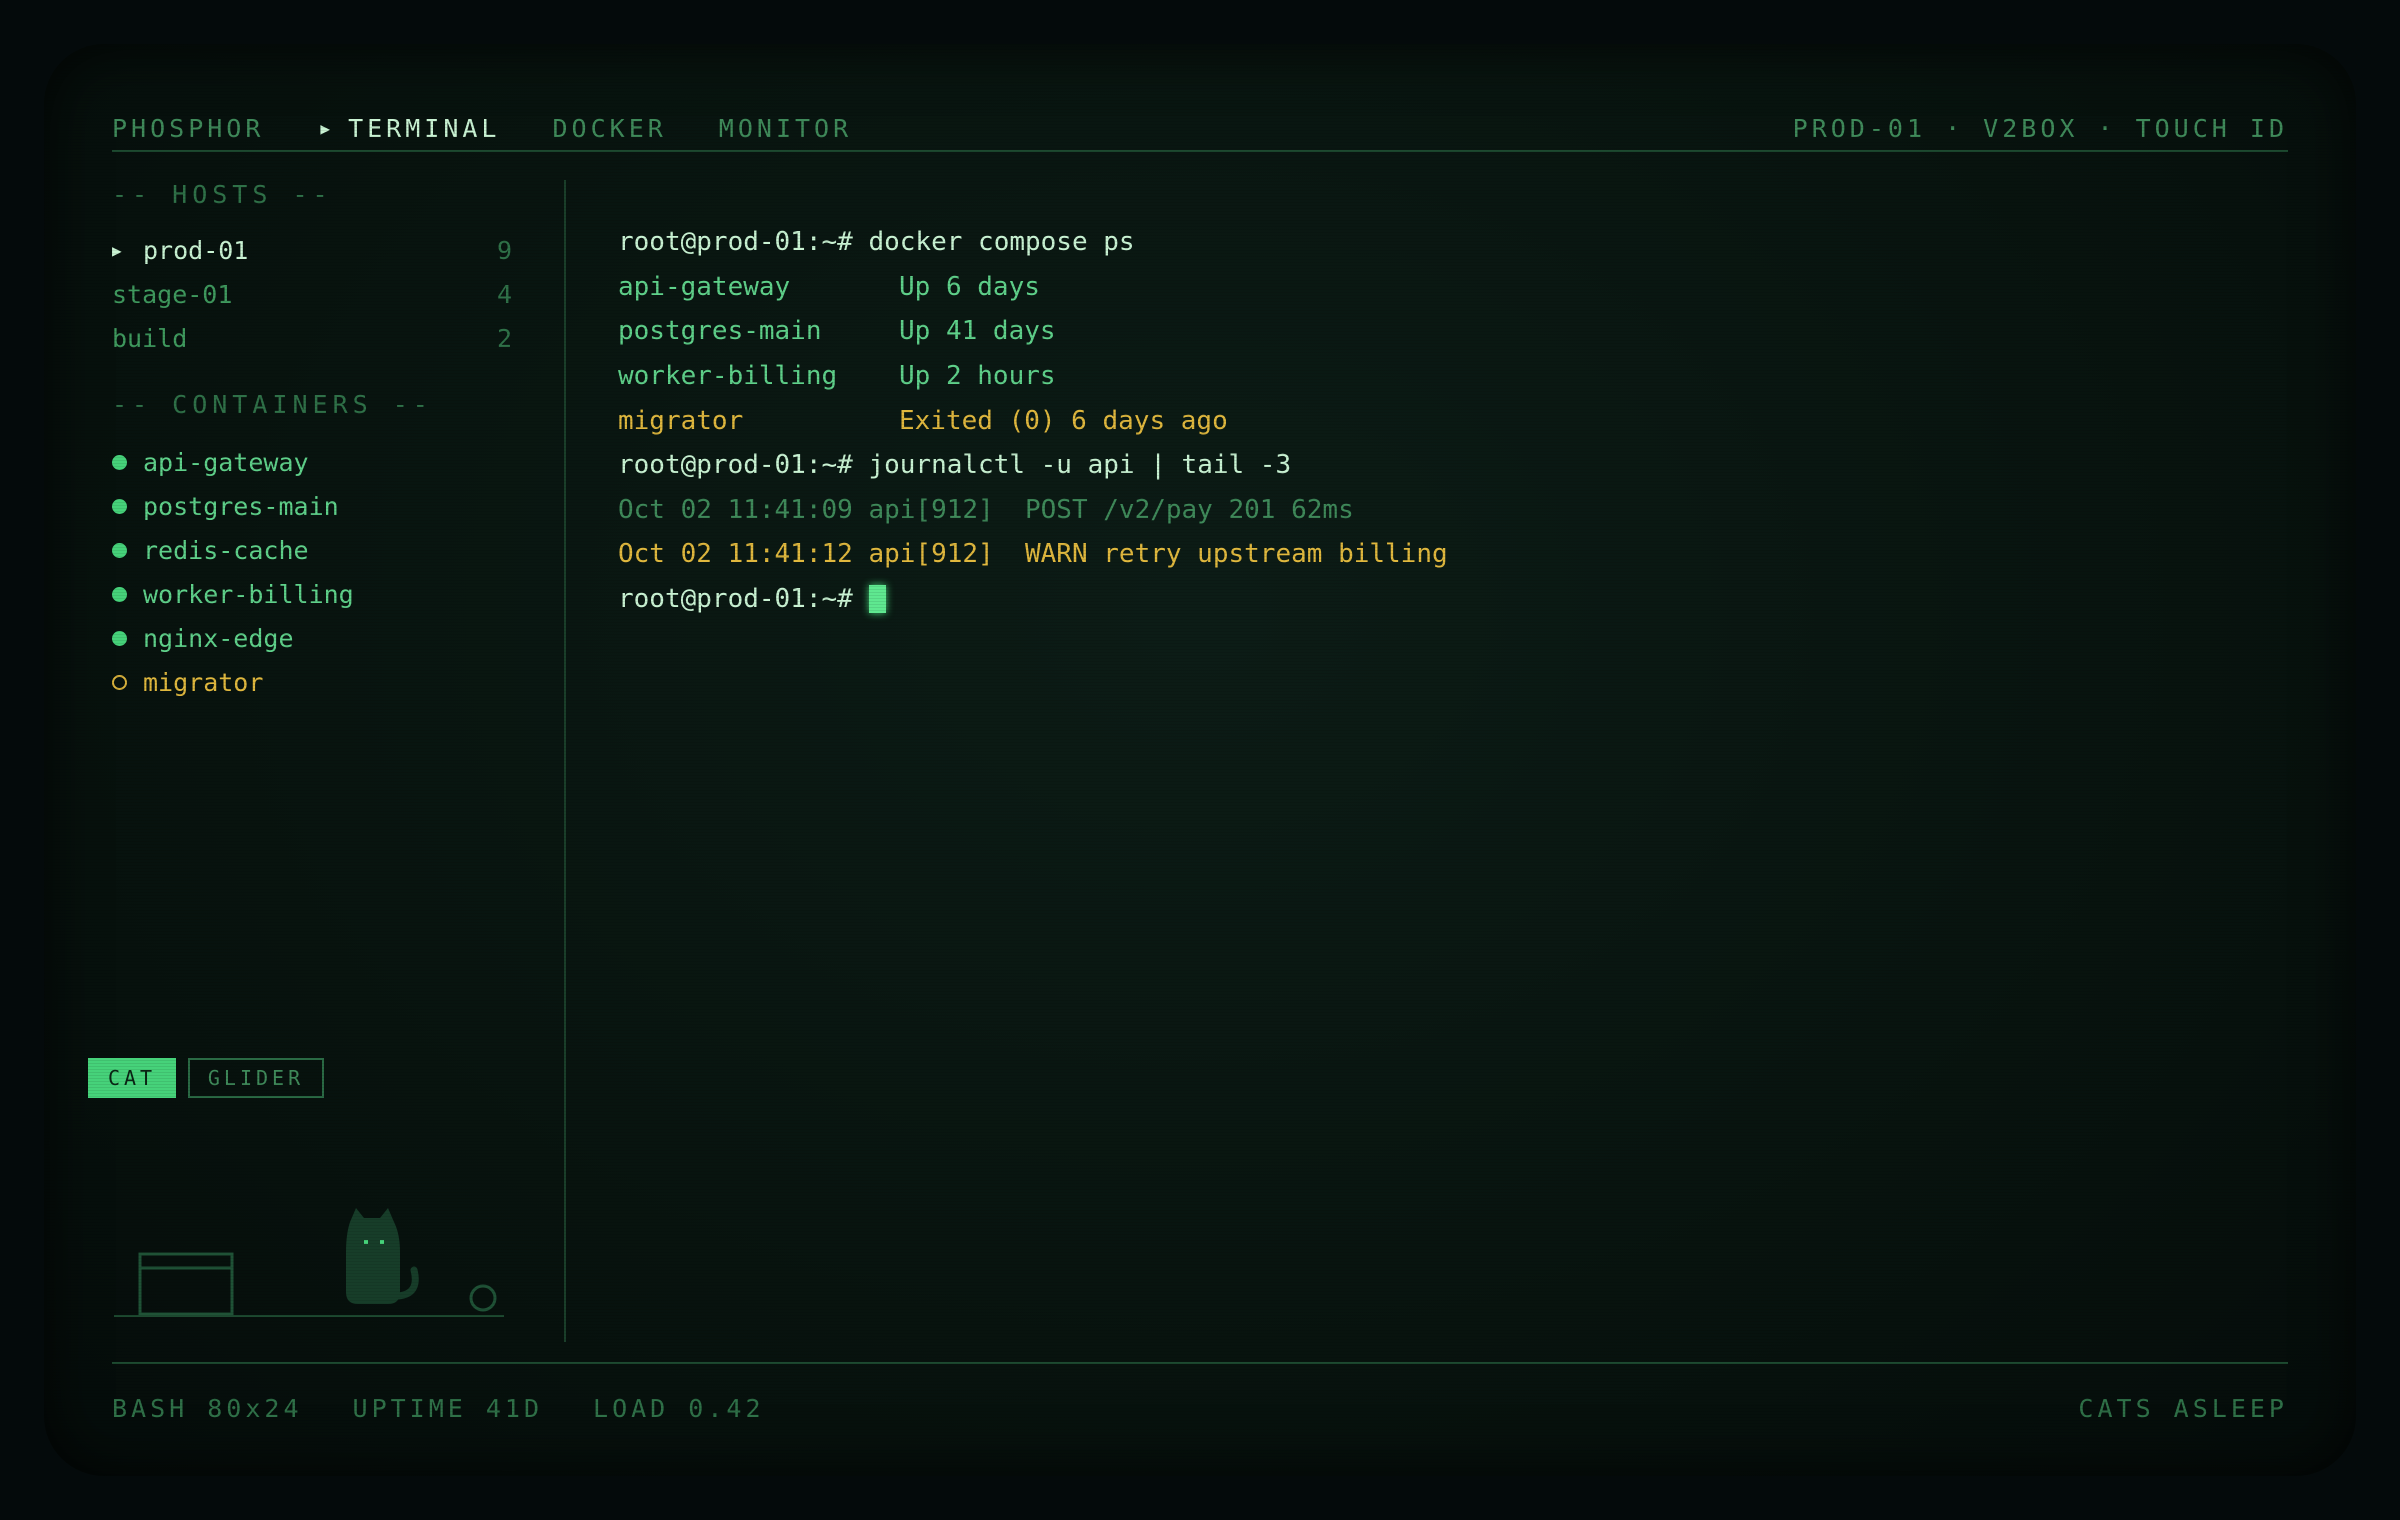  What do you see at coordinates (382, 1256) in the screenshot?
I see `cat-icon` at bounding box center [382, 1256].